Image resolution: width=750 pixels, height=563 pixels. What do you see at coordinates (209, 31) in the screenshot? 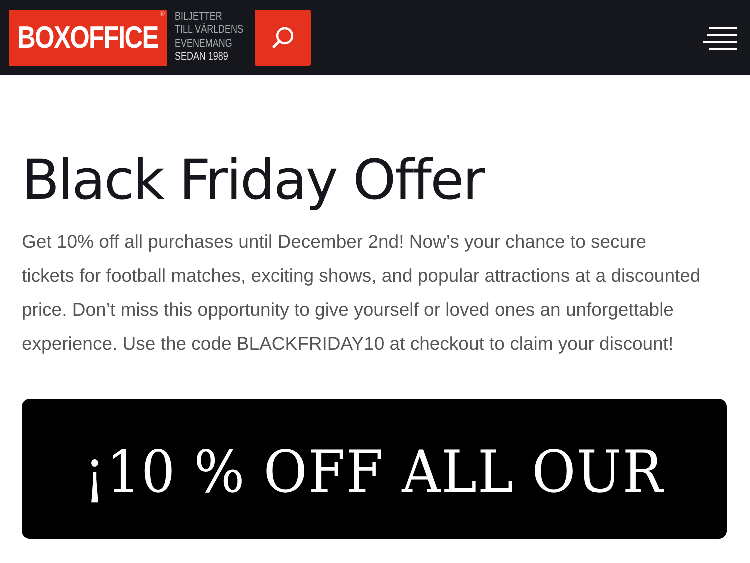
I see `logo-tagline: TILL VÄRLDENS` at bounding box center [209, 31].